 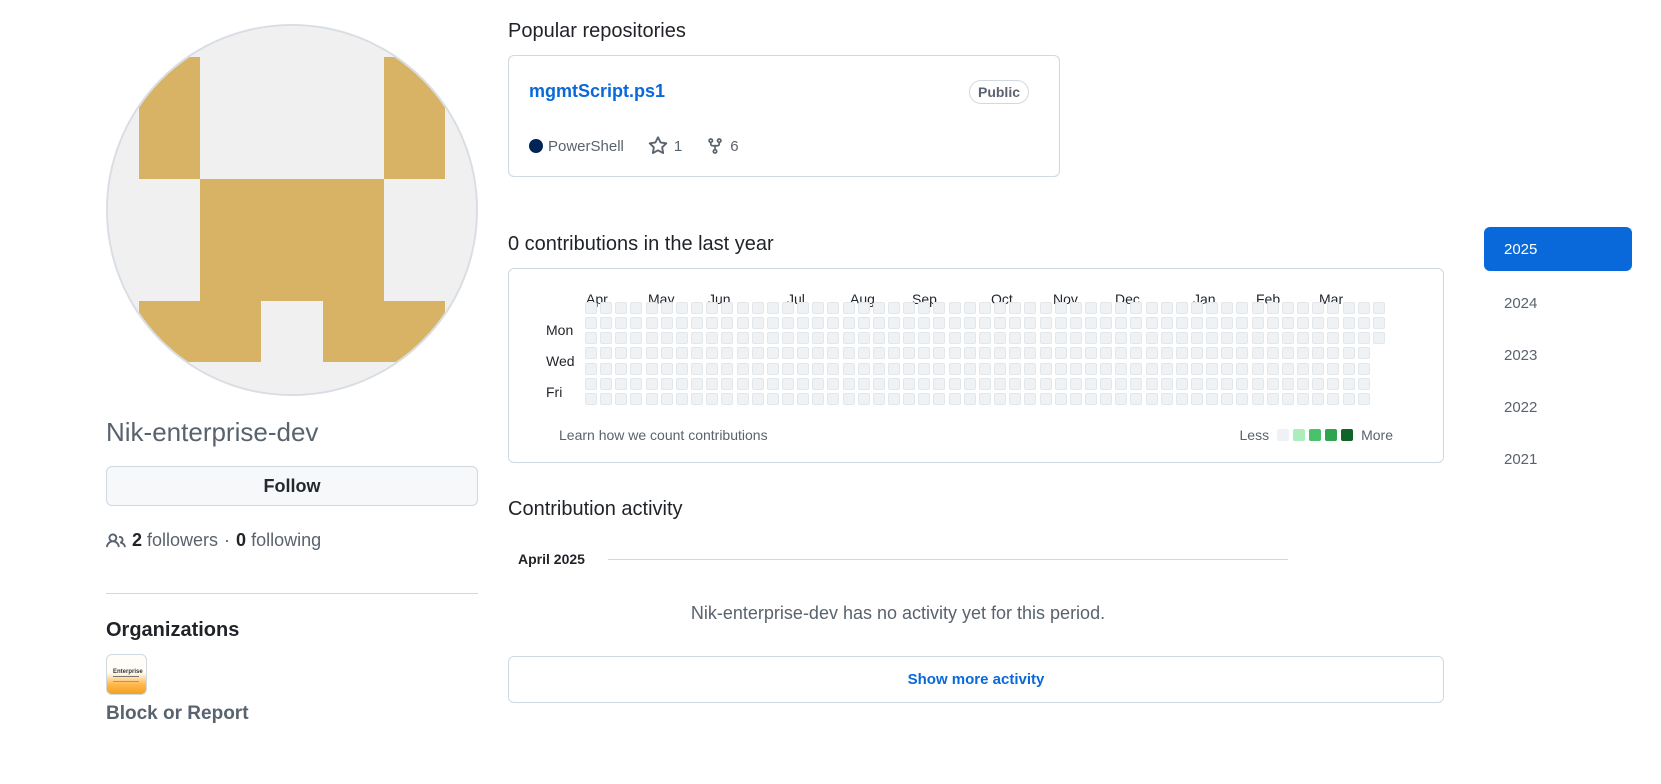 I want to click on stars-link: 1, so click(x=665, y=146).